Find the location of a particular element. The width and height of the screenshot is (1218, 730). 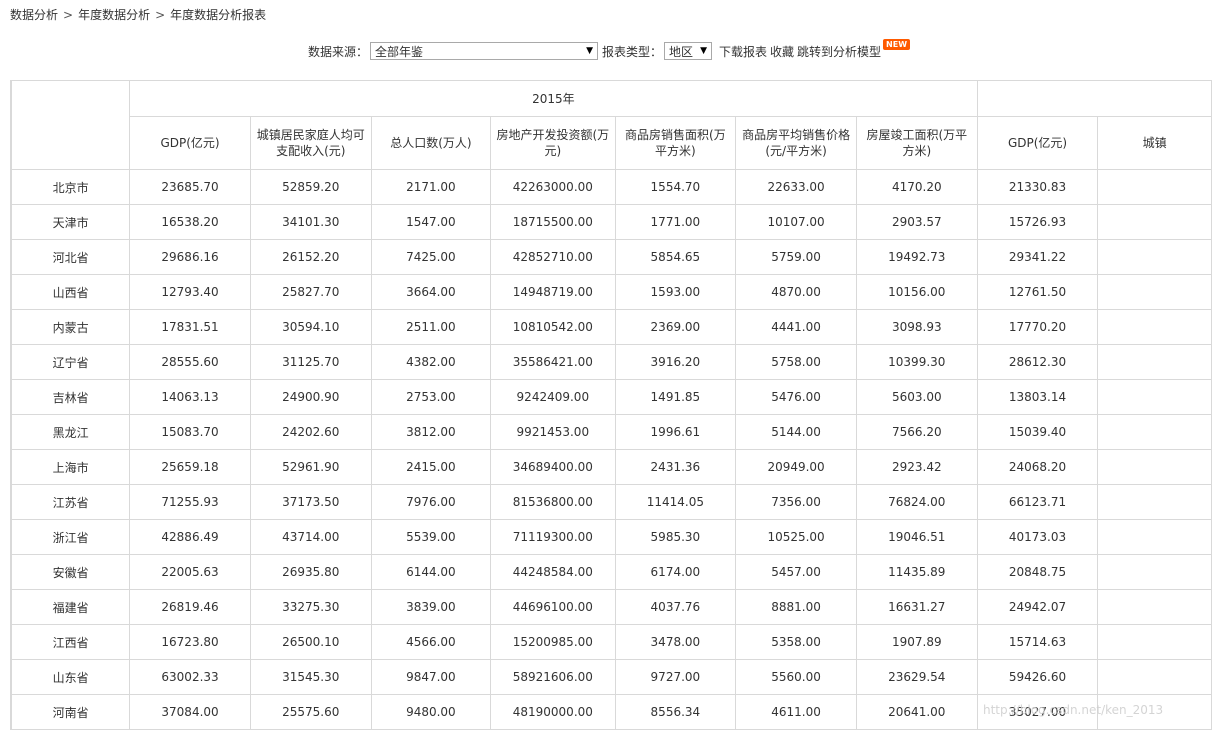

download-report-link: 下载报表 is located at coordinates (743, 51).